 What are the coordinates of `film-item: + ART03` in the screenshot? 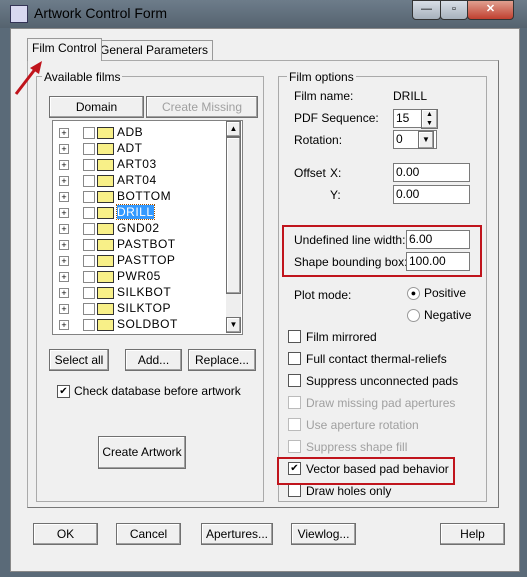 It's located at (144, 165).